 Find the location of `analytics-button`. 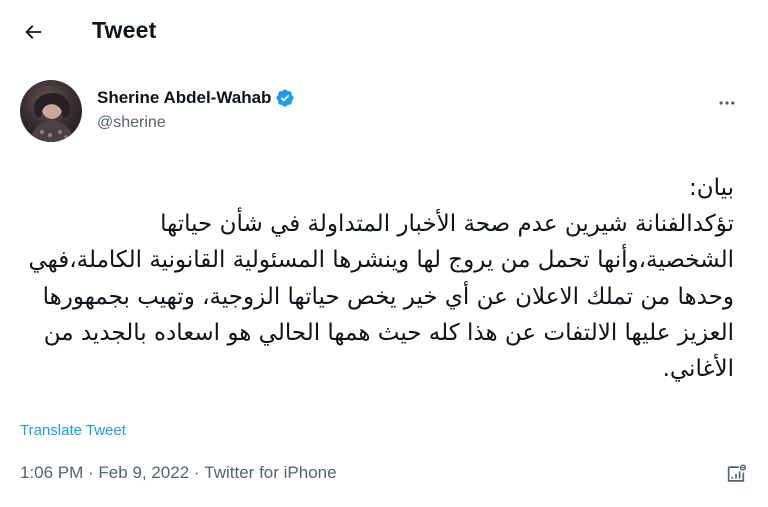

analytics-button is located at coordinates (736, 474).